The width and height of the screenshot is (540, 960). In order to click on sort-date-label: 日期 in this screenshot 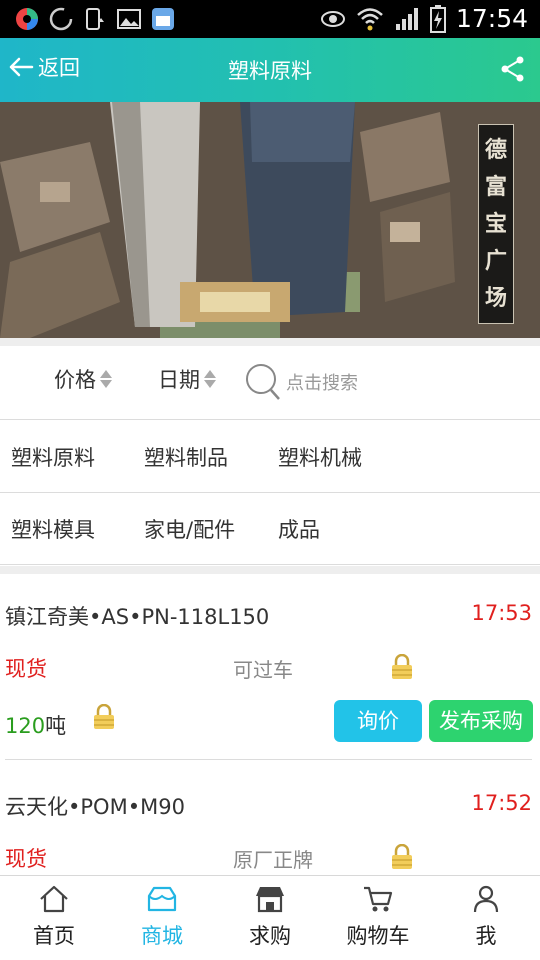, I will do `click(179, 380)`.